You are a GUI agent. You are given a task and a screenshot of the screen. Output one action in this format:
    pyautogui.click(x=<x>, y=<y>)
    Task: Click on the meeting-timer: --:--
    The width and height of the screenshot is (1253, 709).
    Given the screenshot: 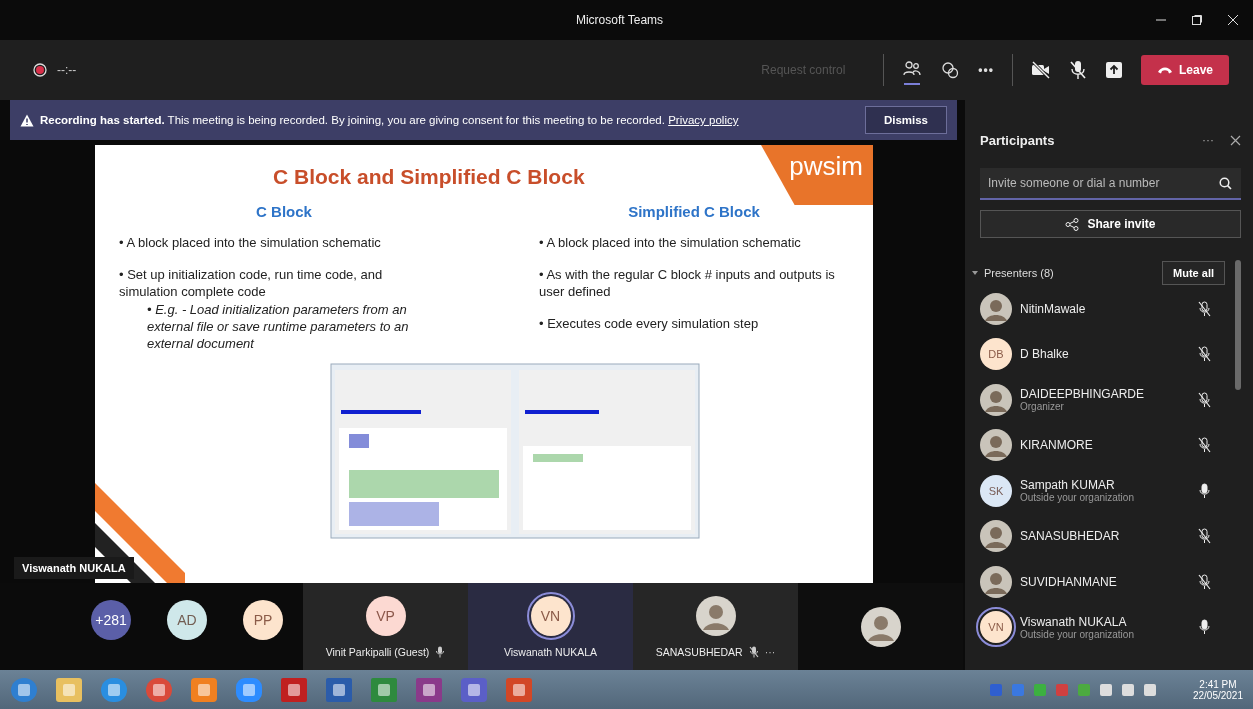 What is the action you would take?
    pyautogui.click(x=67, y=70)
    